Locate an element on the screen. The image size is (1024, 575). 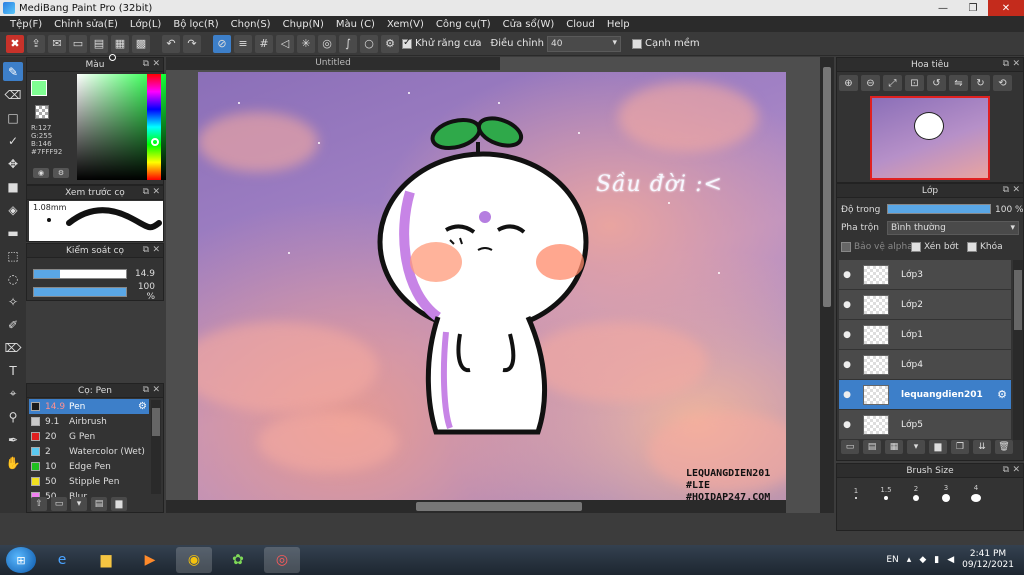
zoom-in-icon: ⊕ is located at coordinates (848, 83).